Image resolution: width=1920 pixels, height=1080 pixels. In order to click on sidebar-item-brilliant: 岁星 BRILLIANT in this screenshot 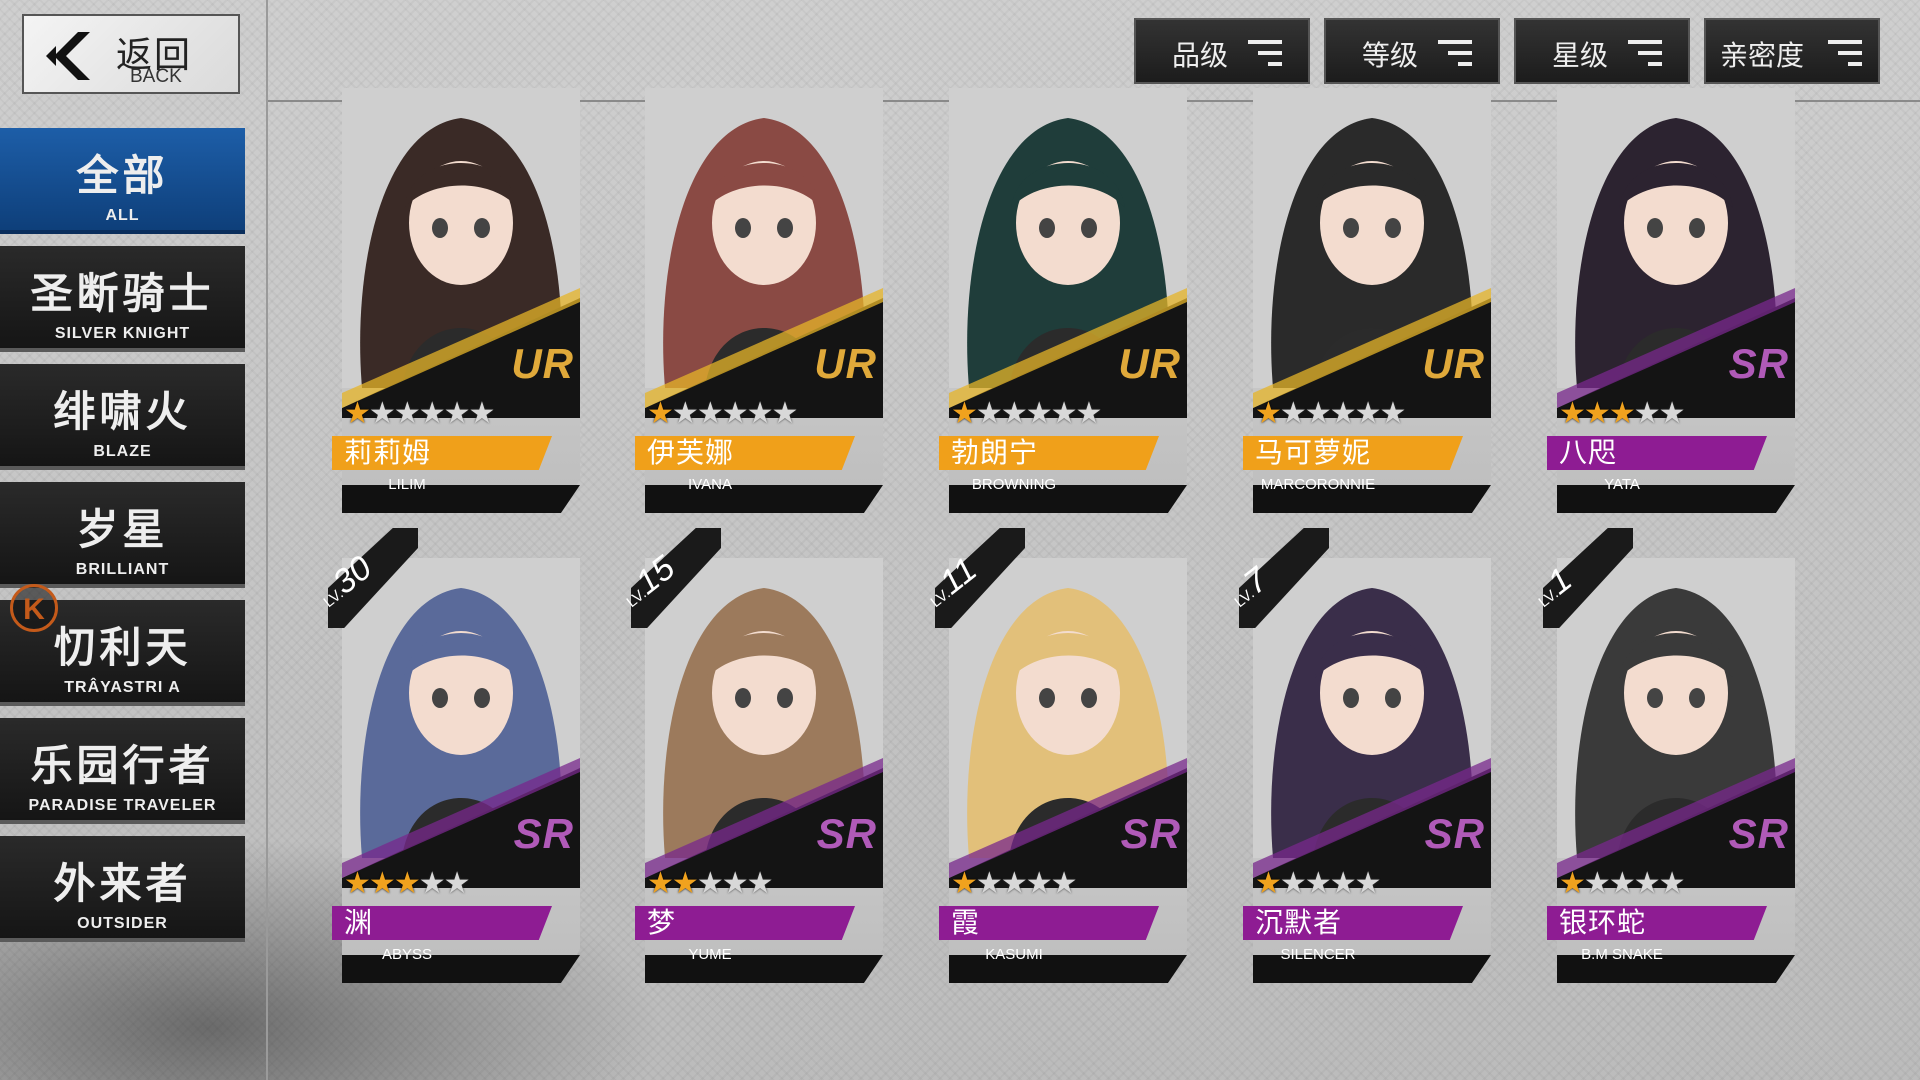, I will do `click(122, 535)`.